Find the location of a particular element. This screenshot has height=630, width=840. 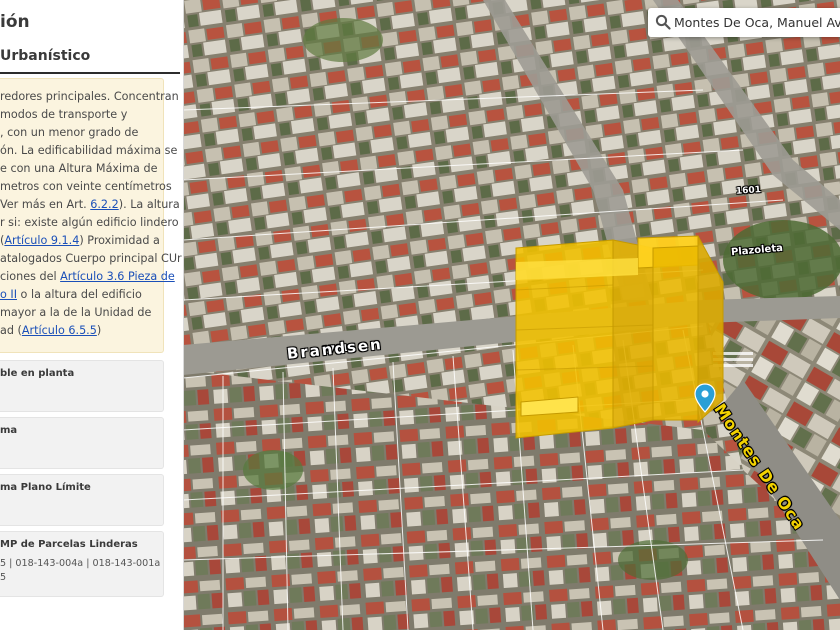

article-link: Artículo 3.6 Pieza de is located at coordinates (117, 276).